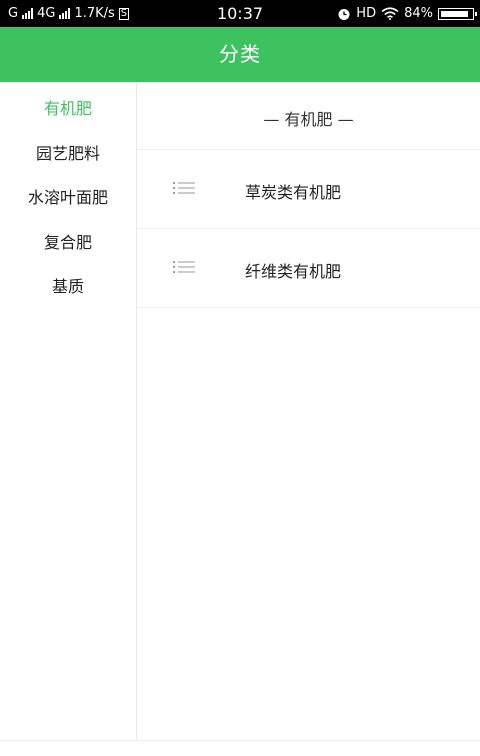 The height and width of the screenshot is (756, 480). Describe the element at coordinates (68, 241) in the screenshot. I see `sidebar-item-compound: 复合肥` at that location.